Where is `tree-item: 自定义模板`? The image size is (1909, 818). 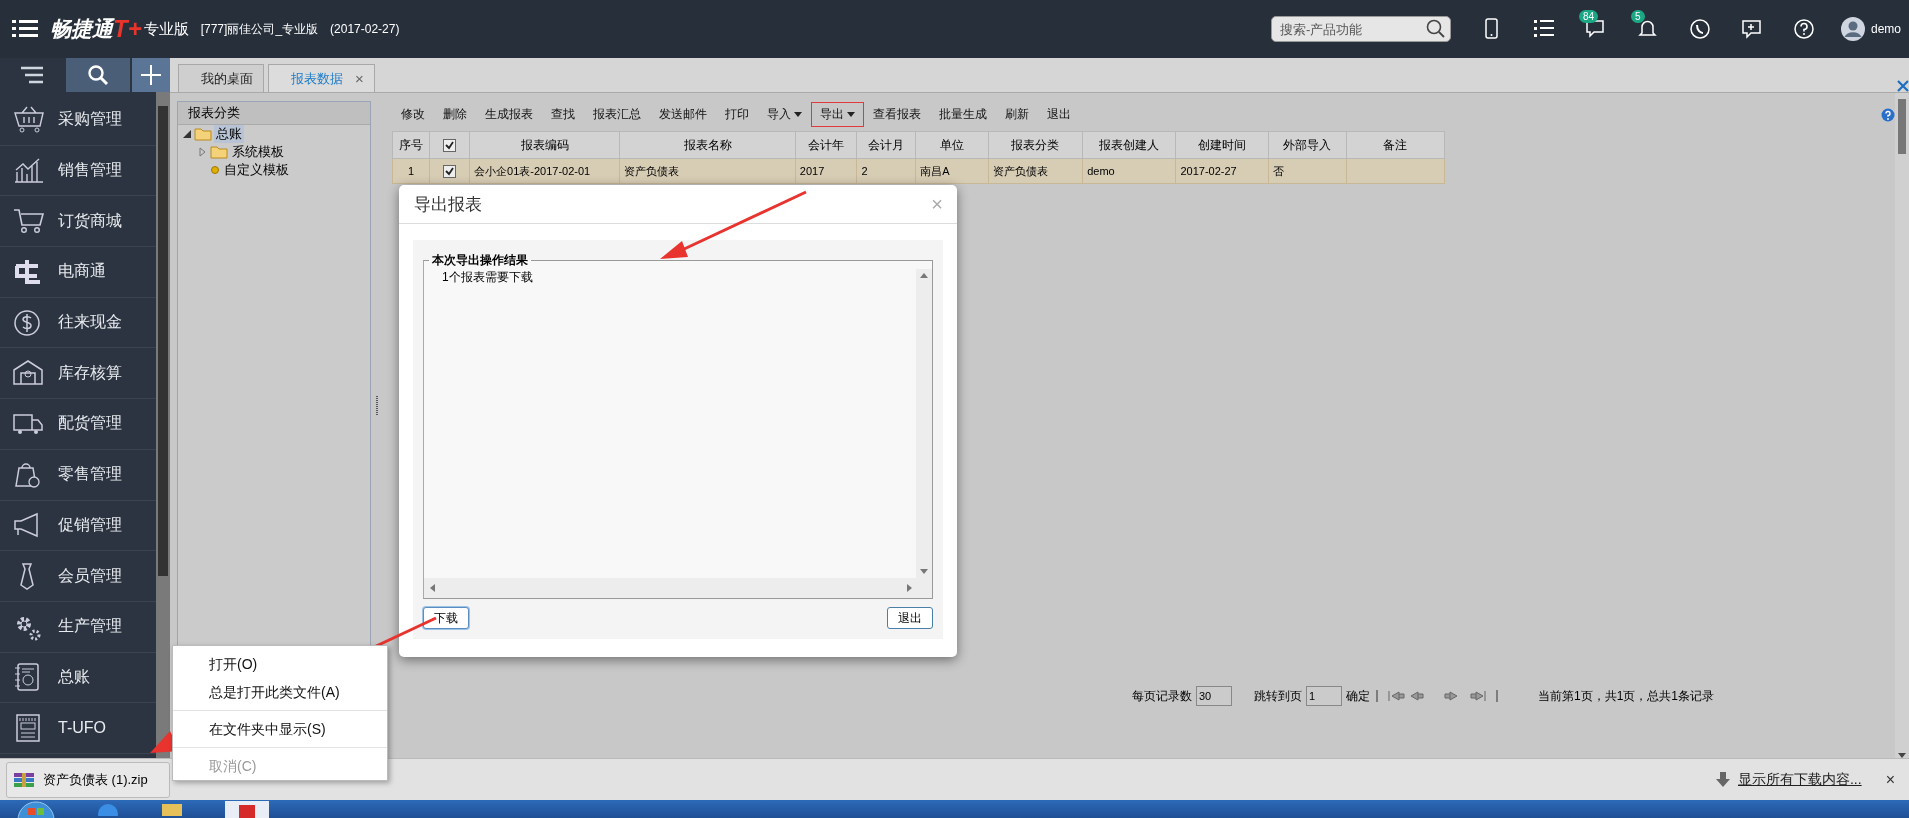 tree-item: 自定义模板 is located at coordinates (256, 170).